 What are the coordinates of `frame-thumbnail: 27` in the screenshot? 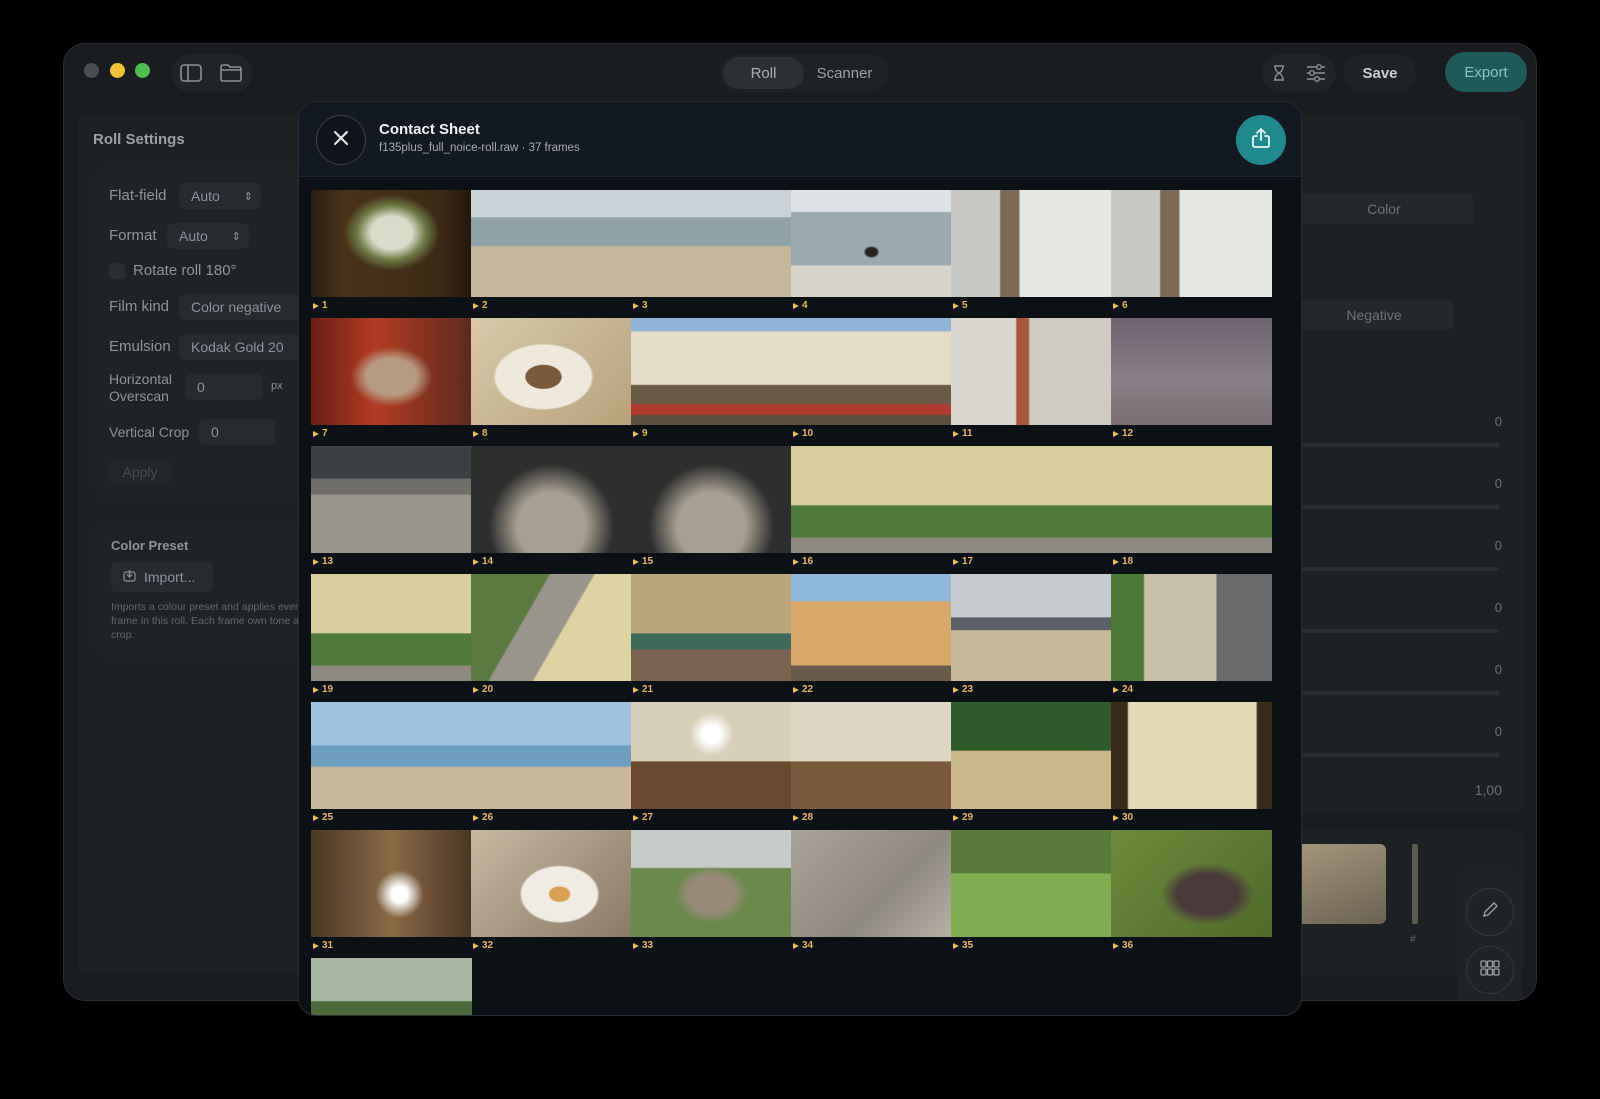 It's located at (711, 762).